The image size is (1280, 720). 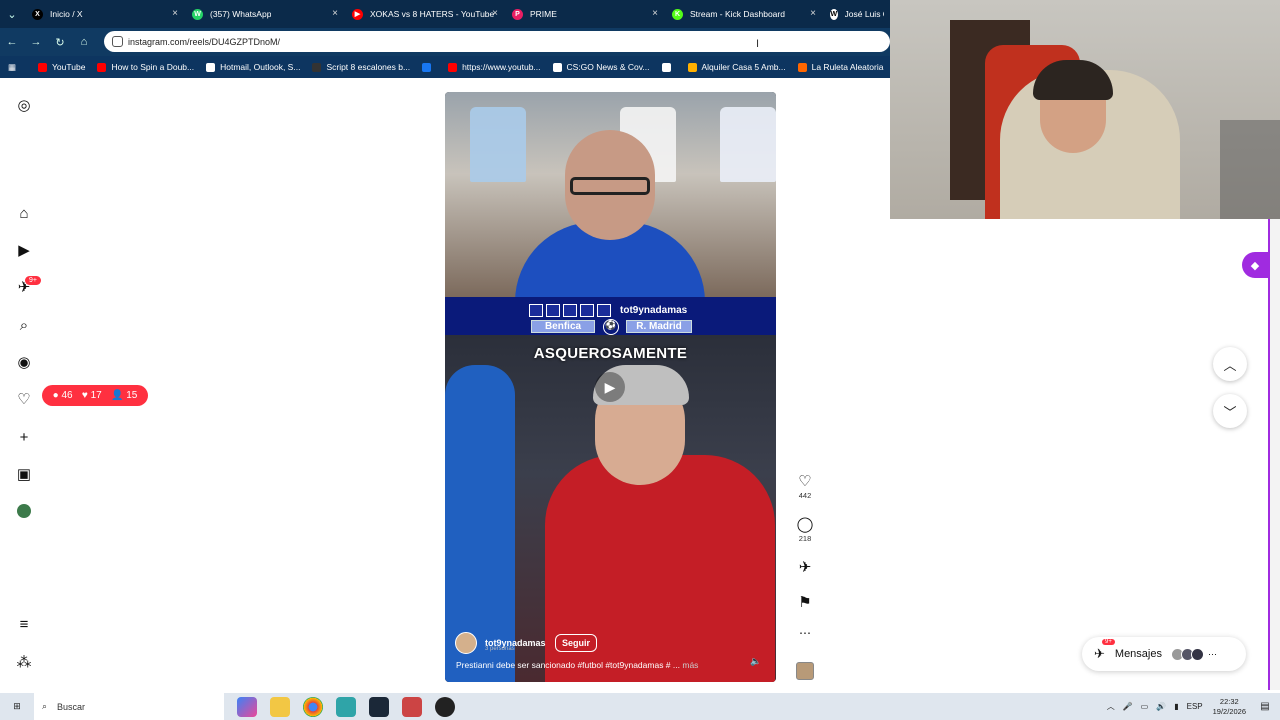 I want to click on reload-icon: ↻, so click(x=60, y=42).